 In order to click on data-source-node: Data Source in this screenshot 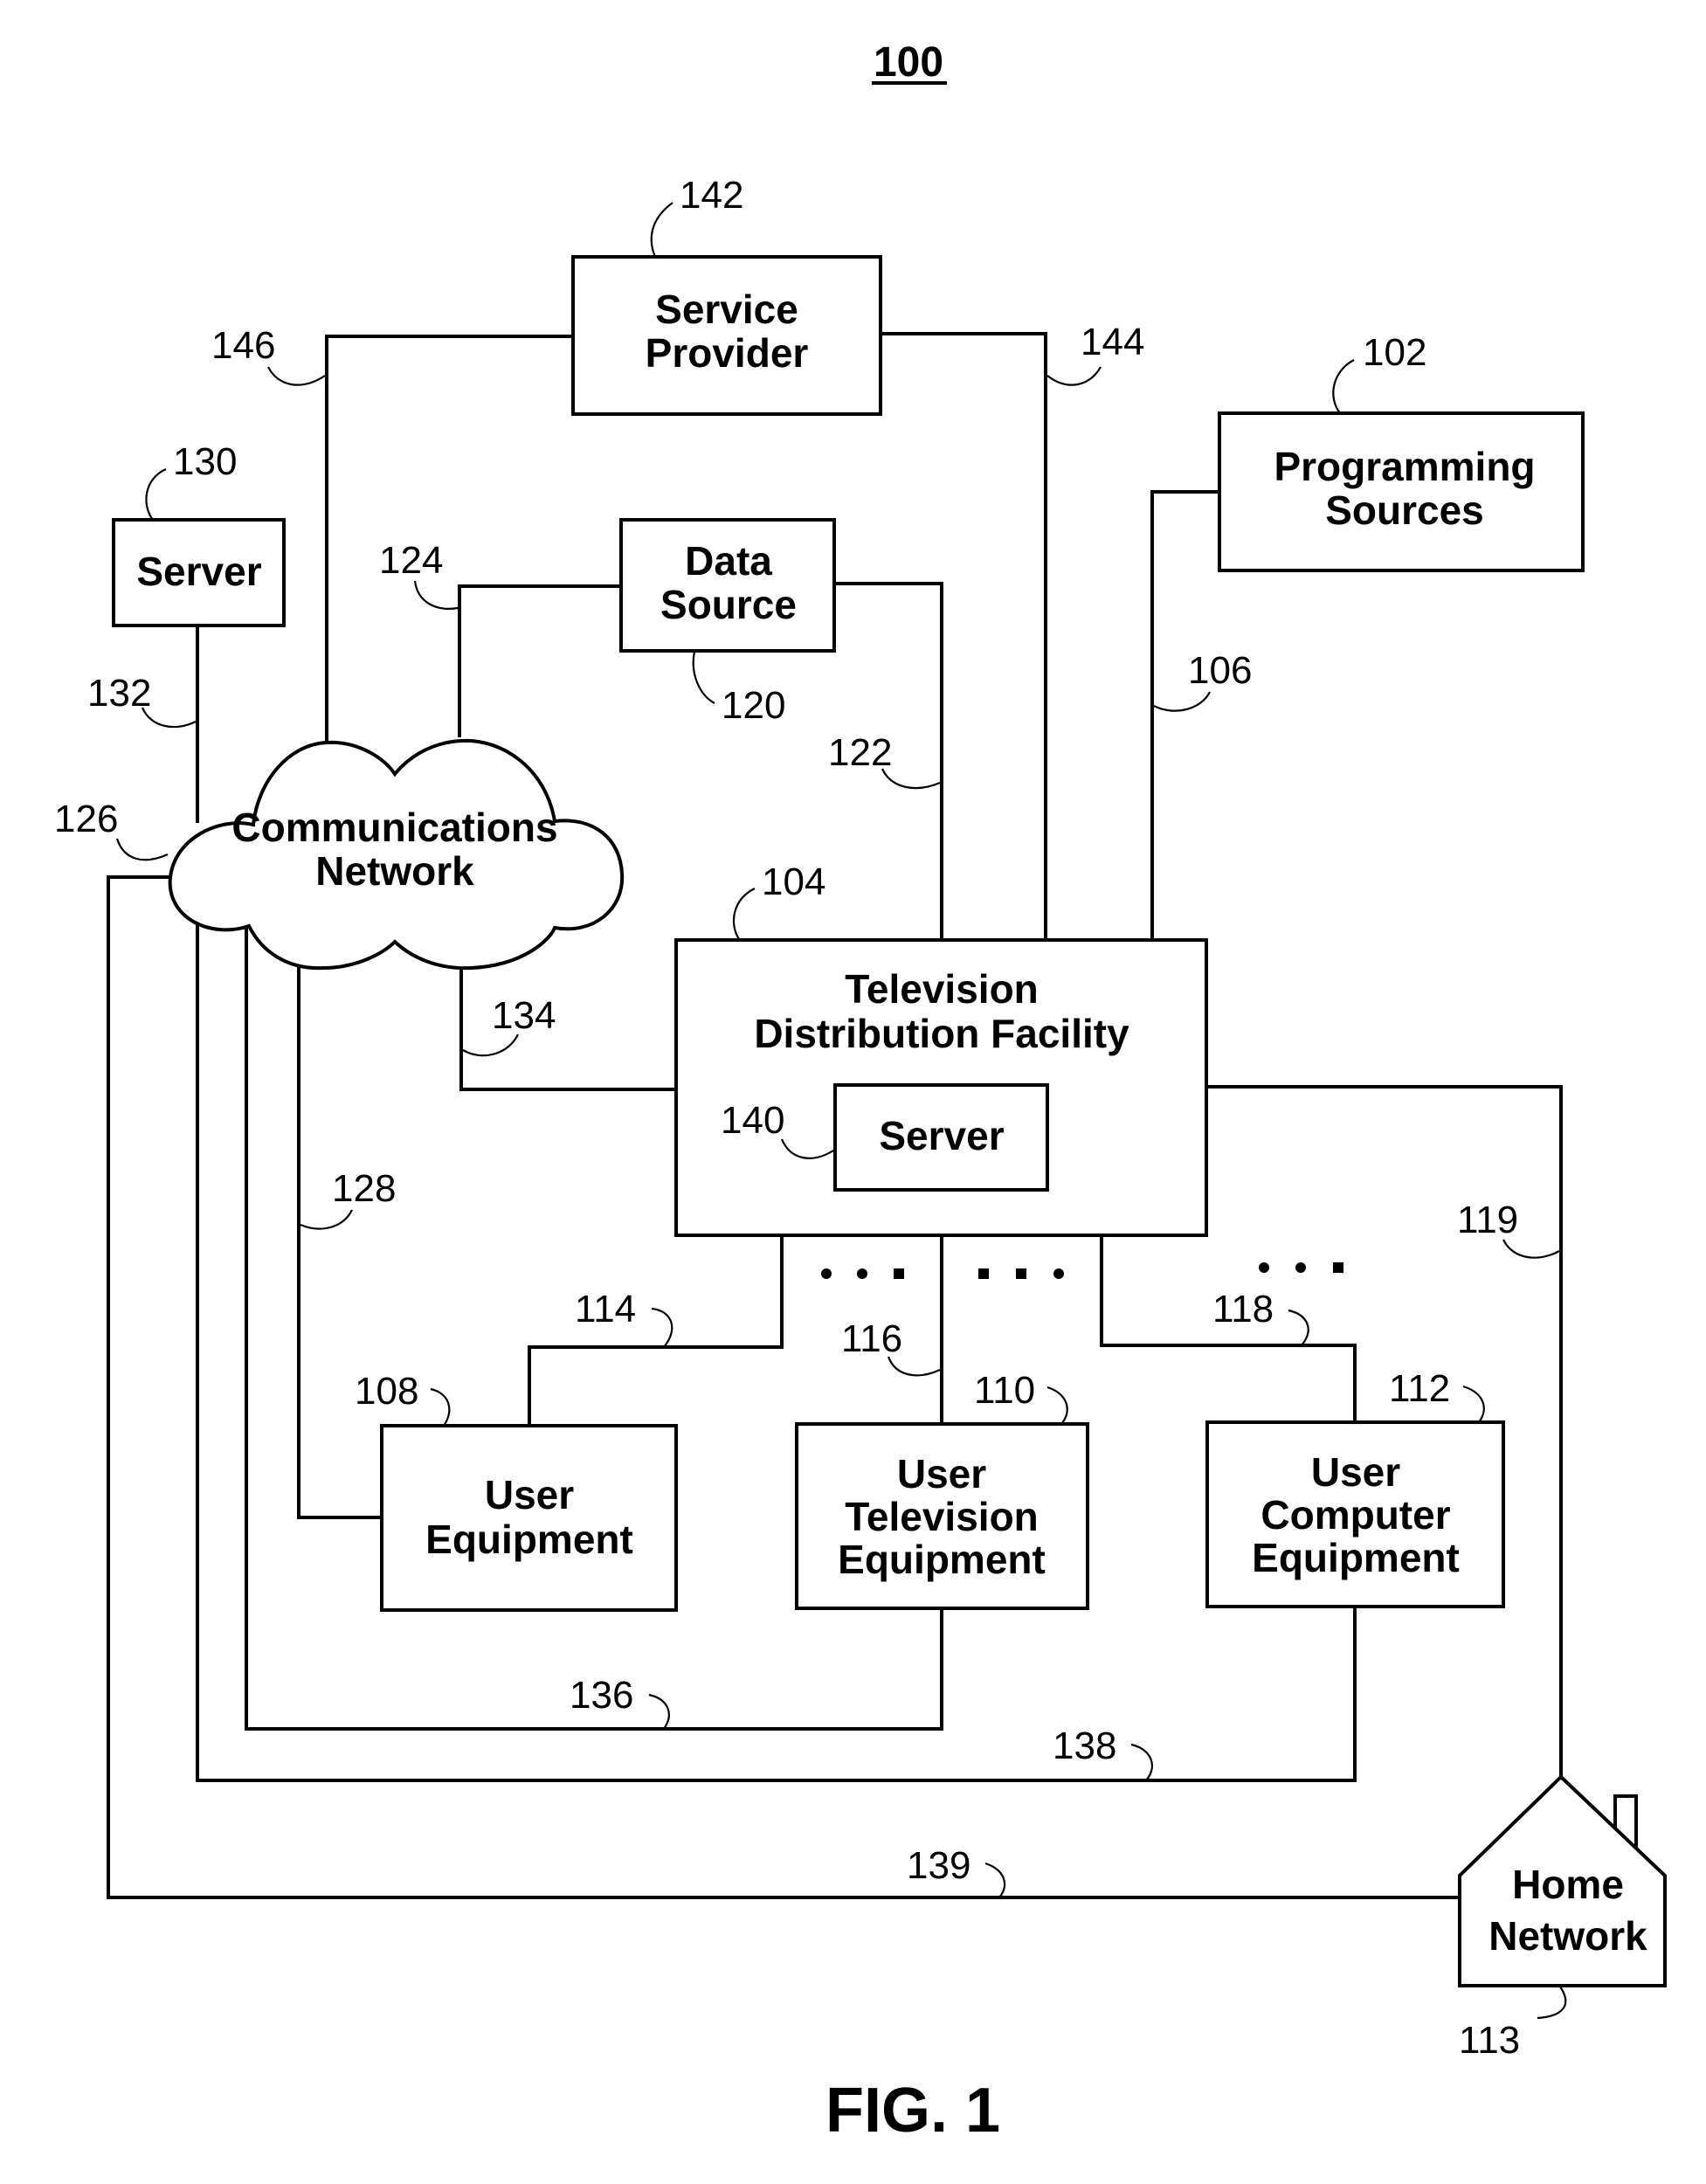, I will do `click(727, 585)`.